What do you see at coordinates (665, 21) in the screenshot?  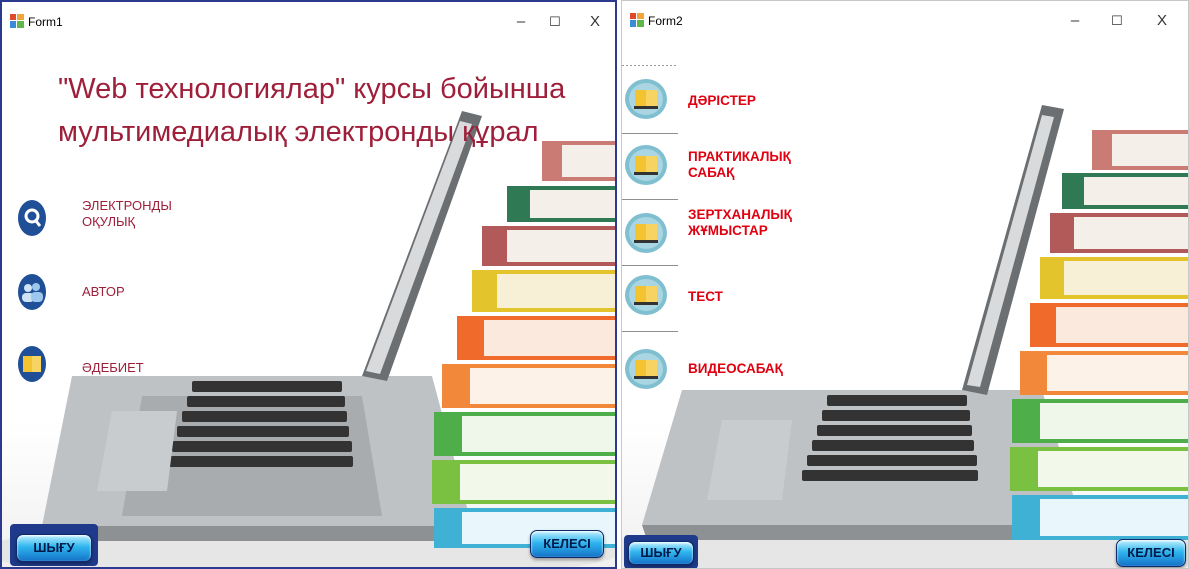 I see `form2-title: Form2` at bounding box center [665, 21].